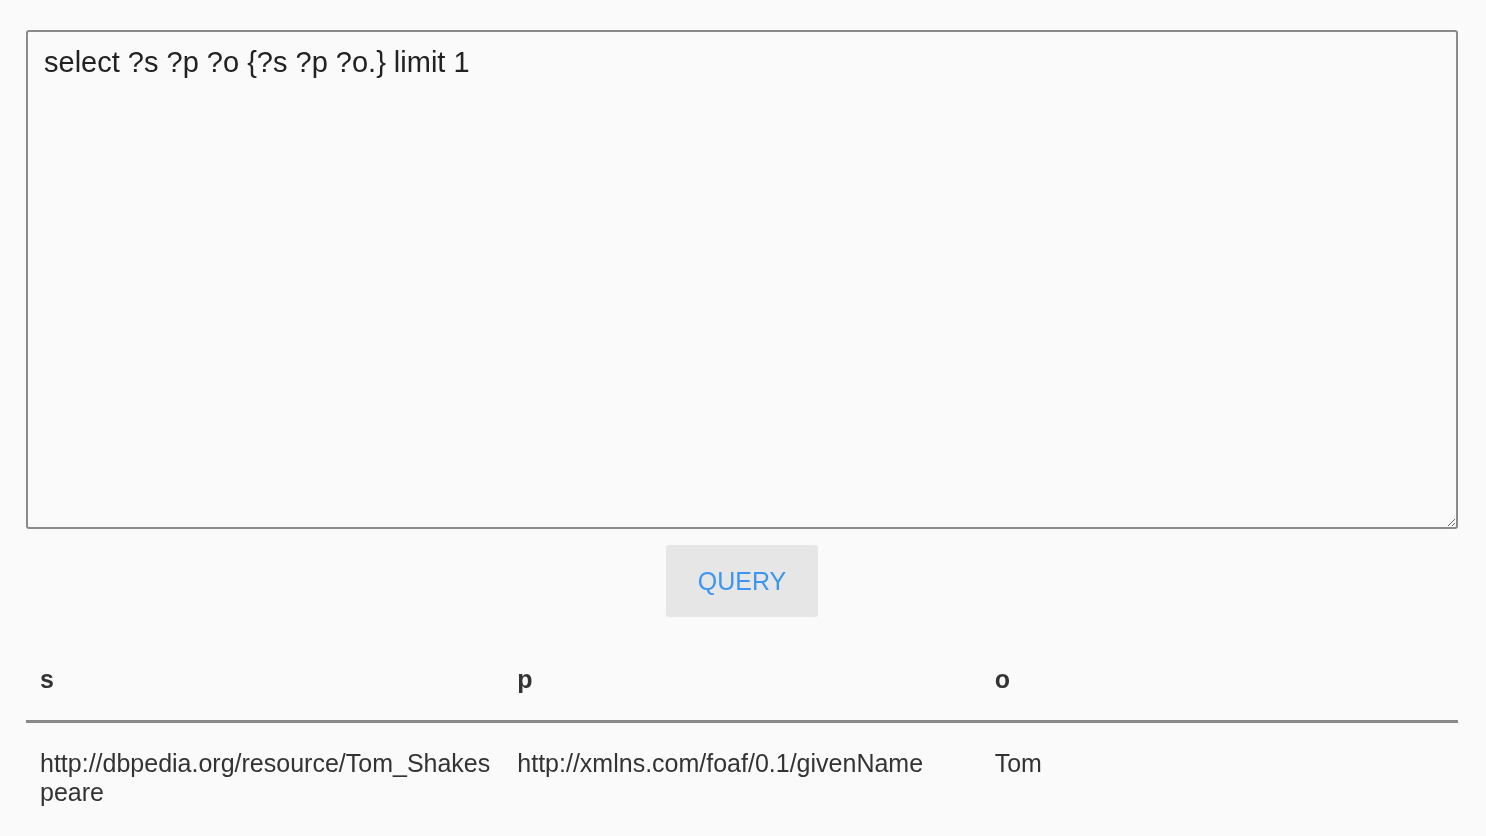 This screenshot has width=1486, height=836. Describe the element at coordinates (265, 684) in the screenshot. I see `column-header: s` at that location.